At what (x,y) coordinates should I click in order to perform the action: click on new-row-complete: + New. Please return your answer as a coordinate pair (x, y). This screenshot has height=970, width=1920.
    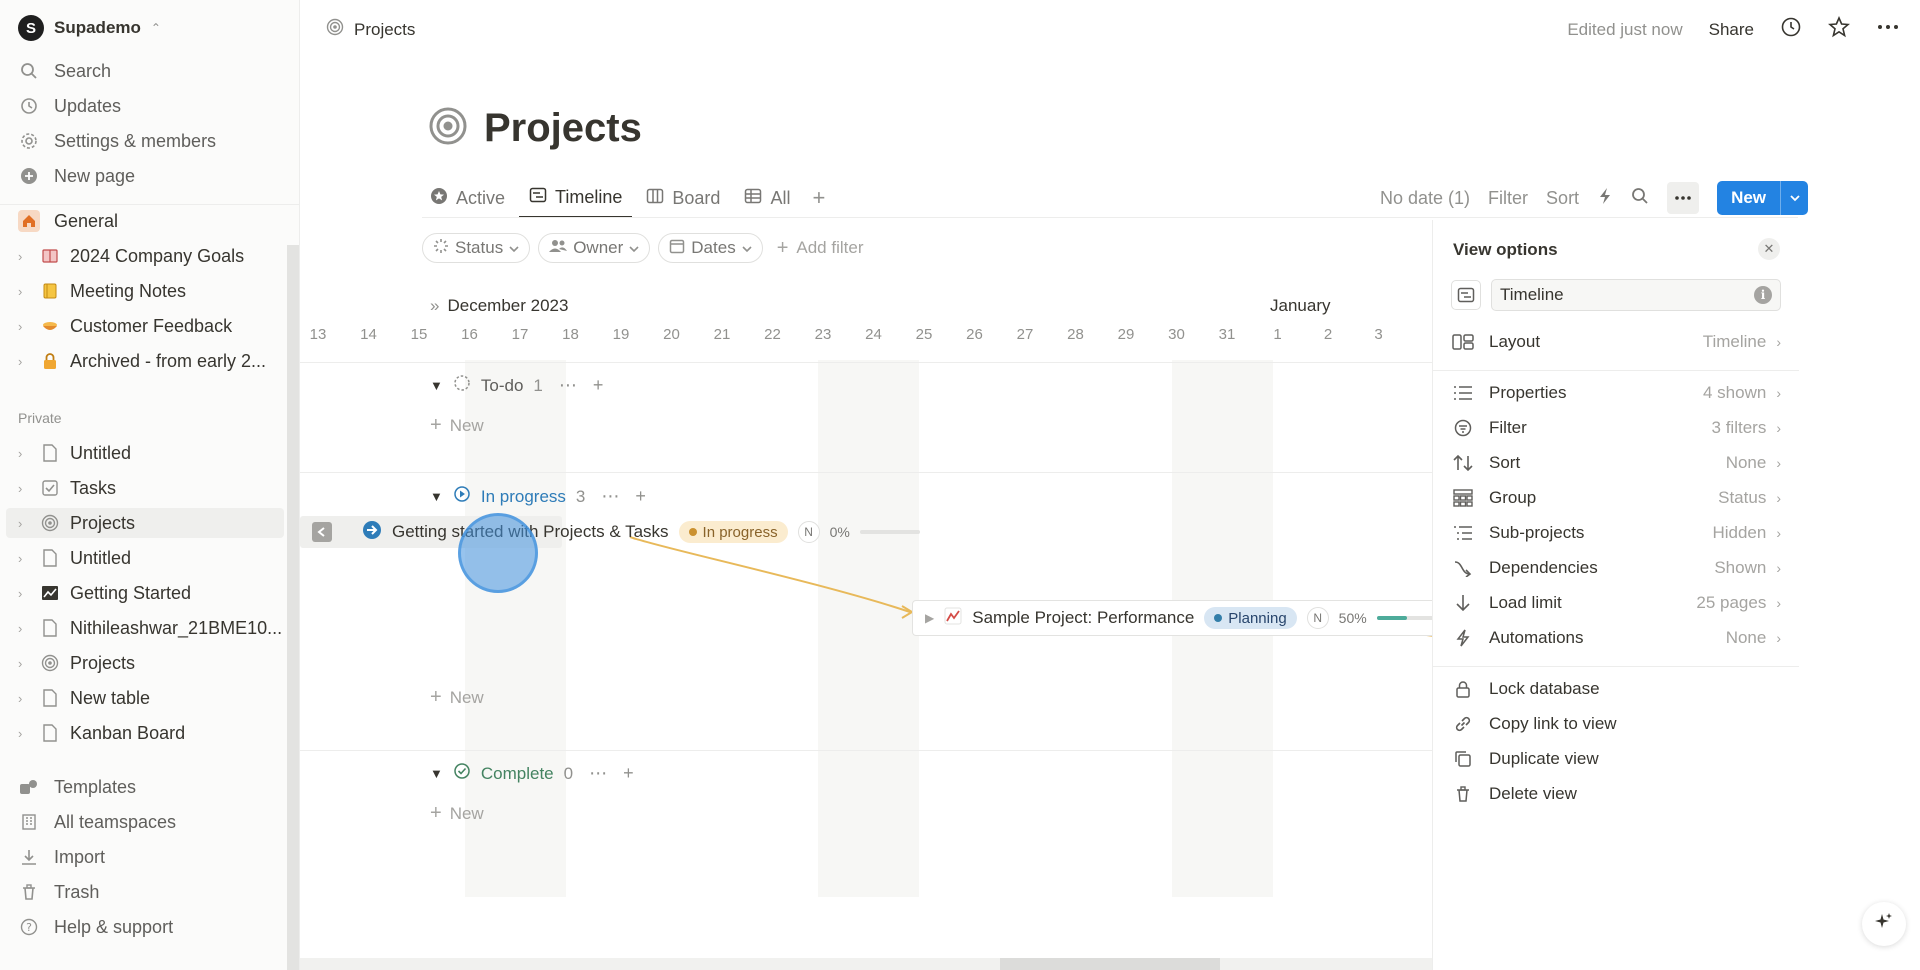
    Looking at the image, I should click on (457, 813).